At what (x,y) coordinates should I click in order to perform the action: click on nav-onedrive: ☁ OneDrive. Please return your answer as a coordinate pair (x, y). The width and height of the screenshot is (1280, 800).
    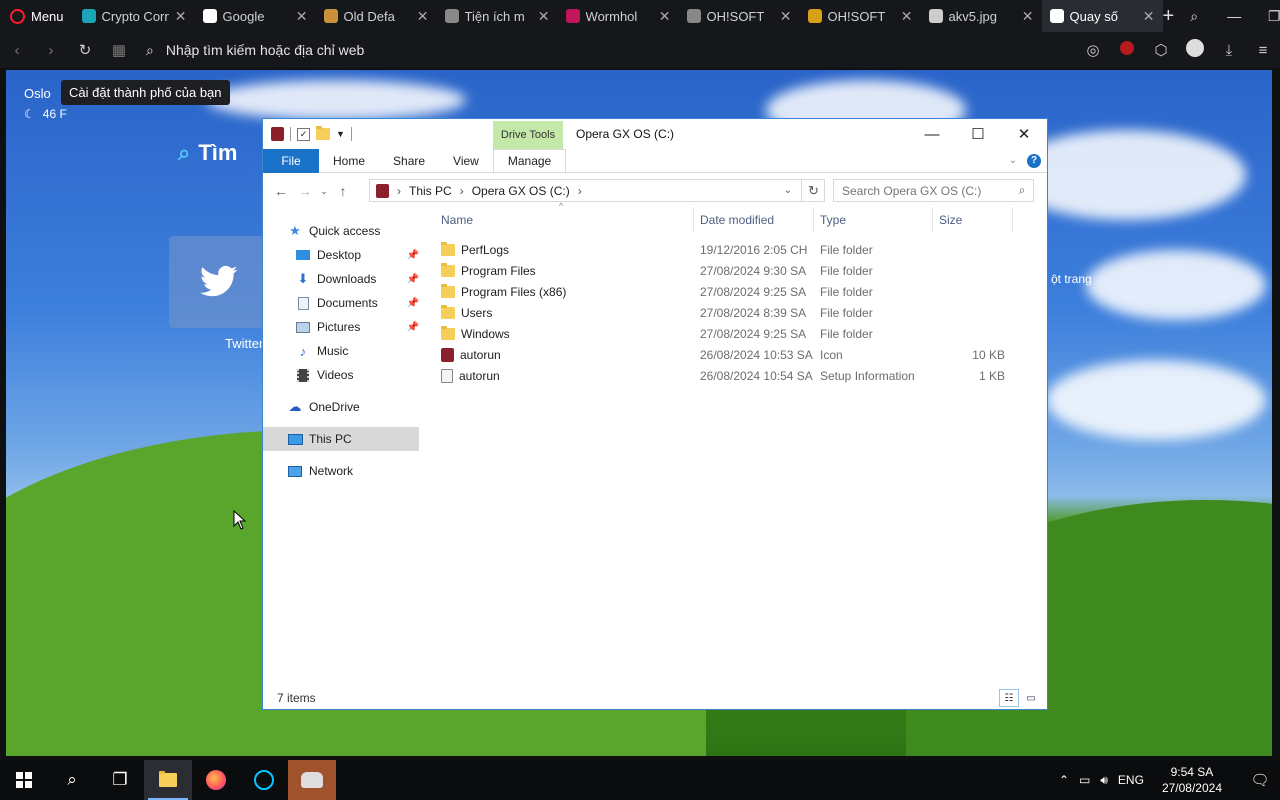
    Looking at the image, I should click on (348, 407).